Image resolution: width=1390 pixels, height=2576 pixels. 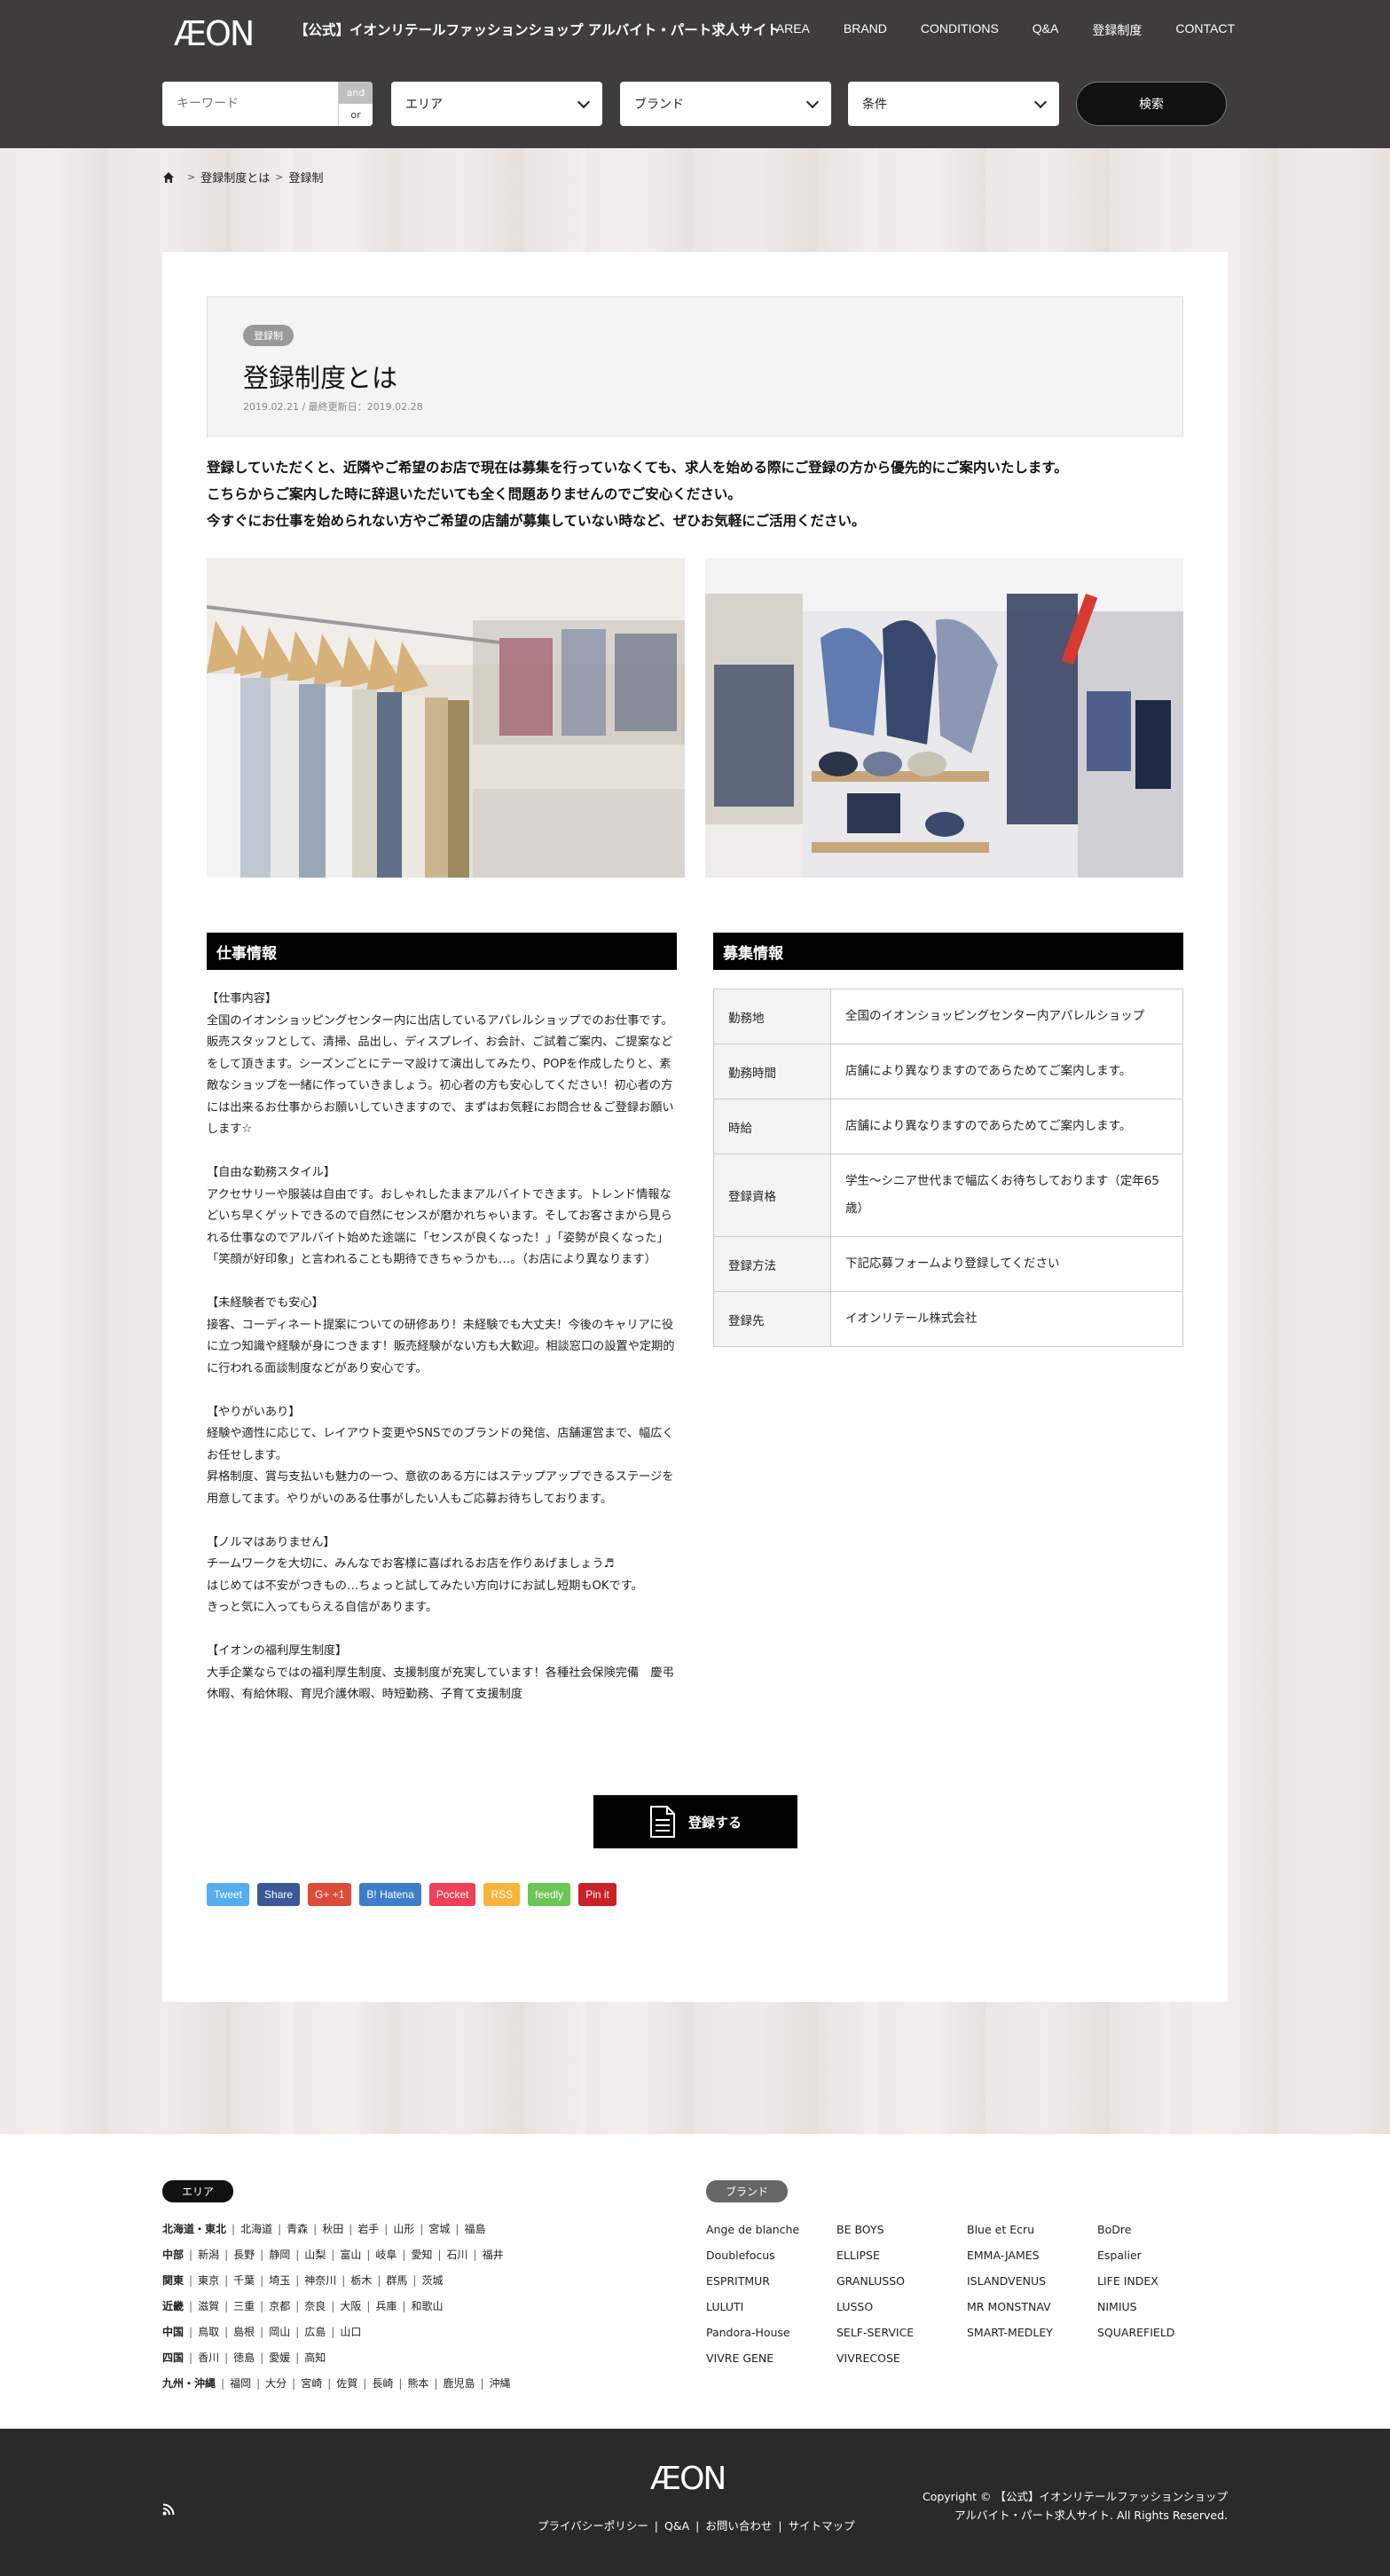 I want to click on prefecture-link: 広島, so click(x=315, y=2332).